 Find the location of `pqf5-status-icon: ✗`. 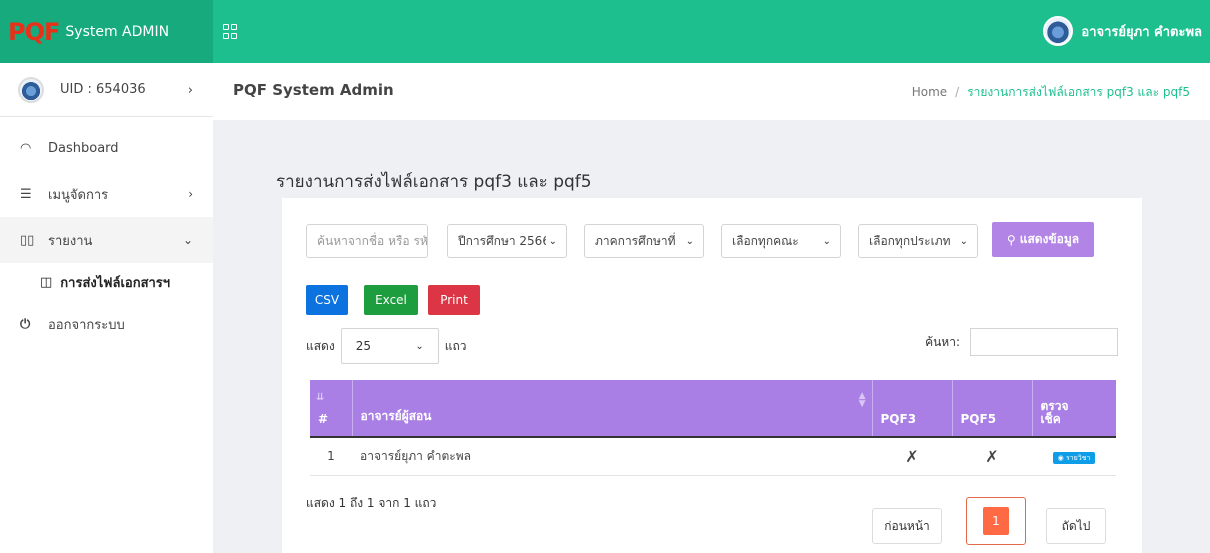

pqf5-status-icon: ✗ is located at coordinates (992, 456).